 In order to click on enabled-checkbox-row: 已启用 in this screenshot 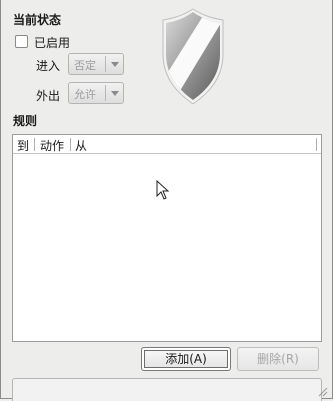, I will do `click(65, 42)`.